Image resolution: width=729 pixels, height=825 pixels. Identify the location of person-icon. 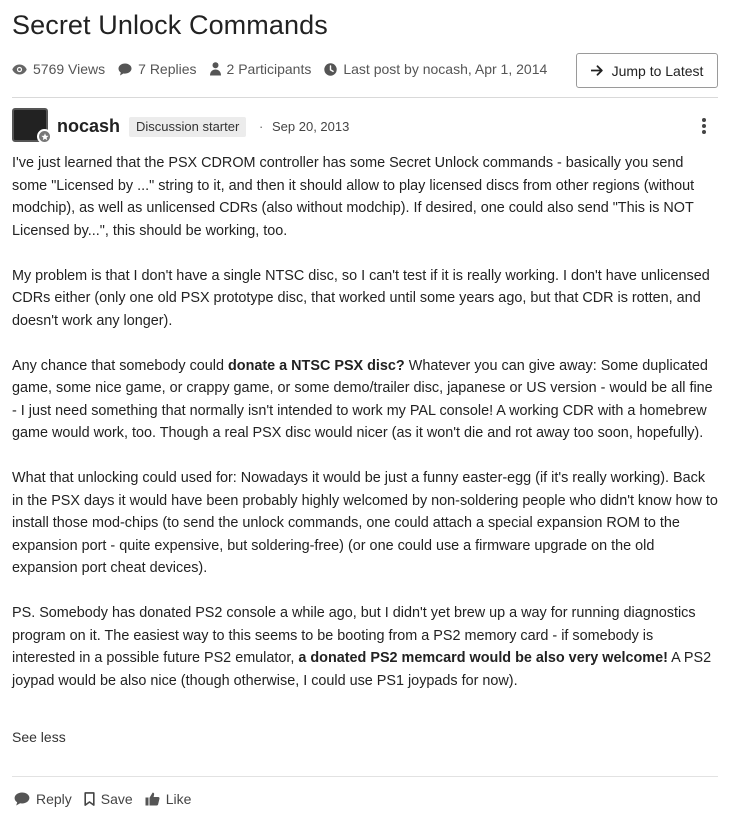
(215, 69).